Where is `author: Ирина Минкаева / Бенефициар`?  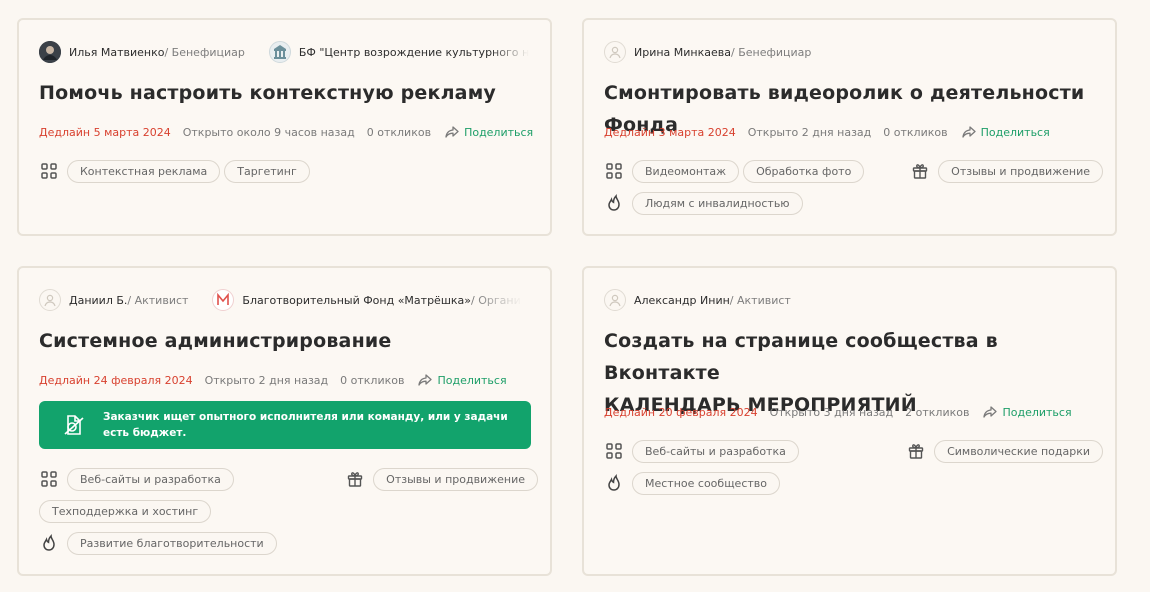
author: Ирина Минкаева / Бенефициар is located at coordinates (707, 52).